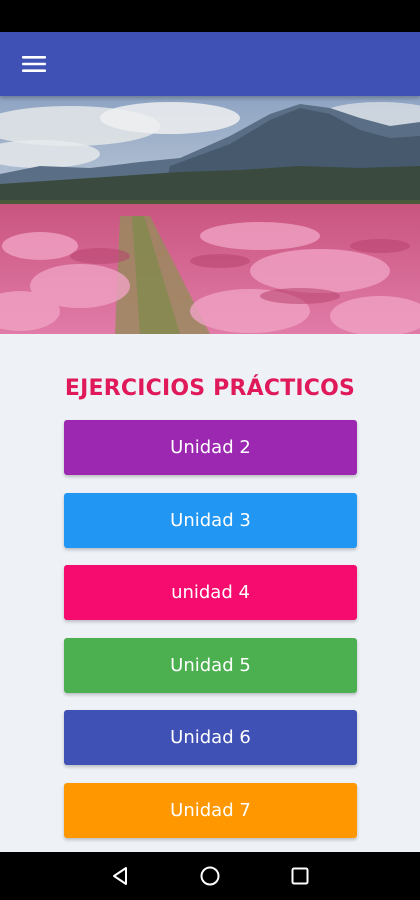 The height and width of the screenshot is (900, 420). What do you see at coordinates (210, 665) in the screenshot?
I see `unidad-5-button: Unidad 5` at bounding box center [210, 665].